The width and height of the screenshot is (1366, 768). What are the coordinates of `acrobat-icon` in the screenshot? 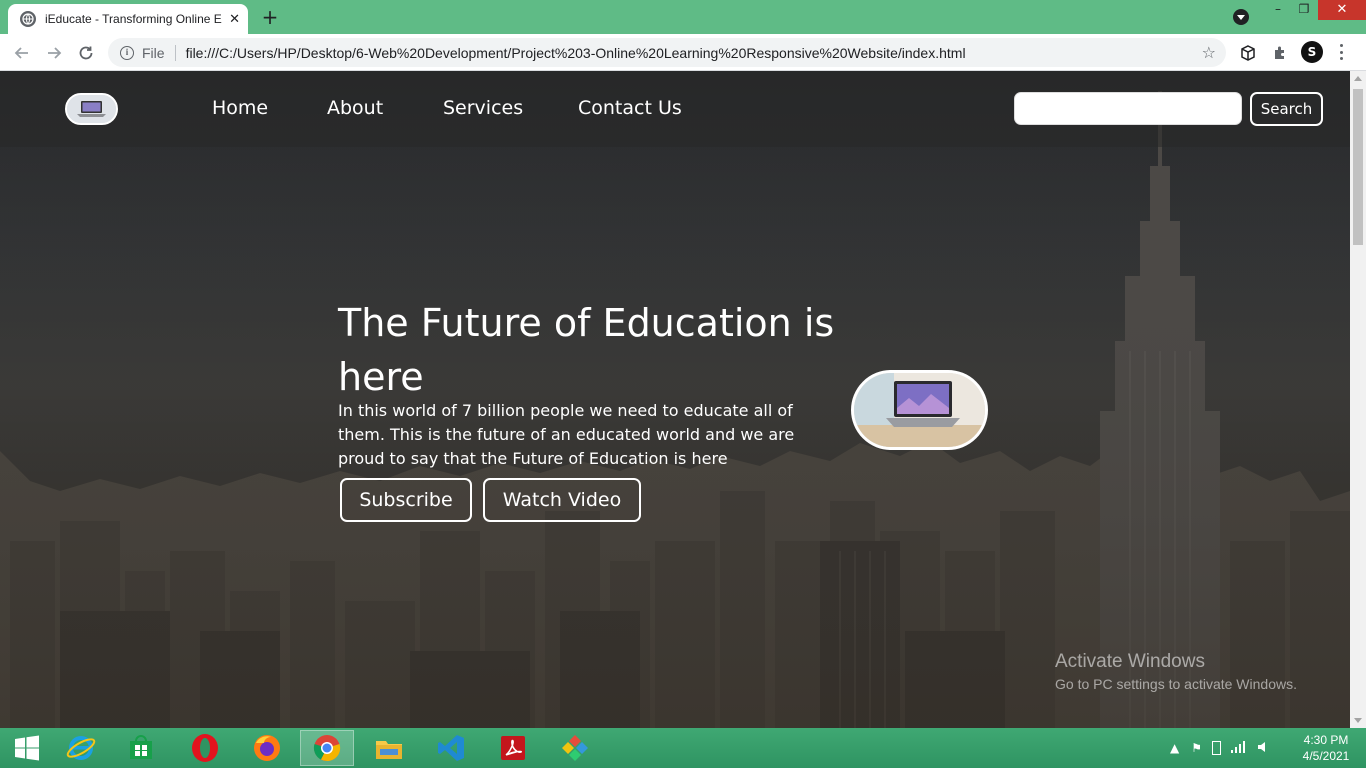 It's located at (513, 748).